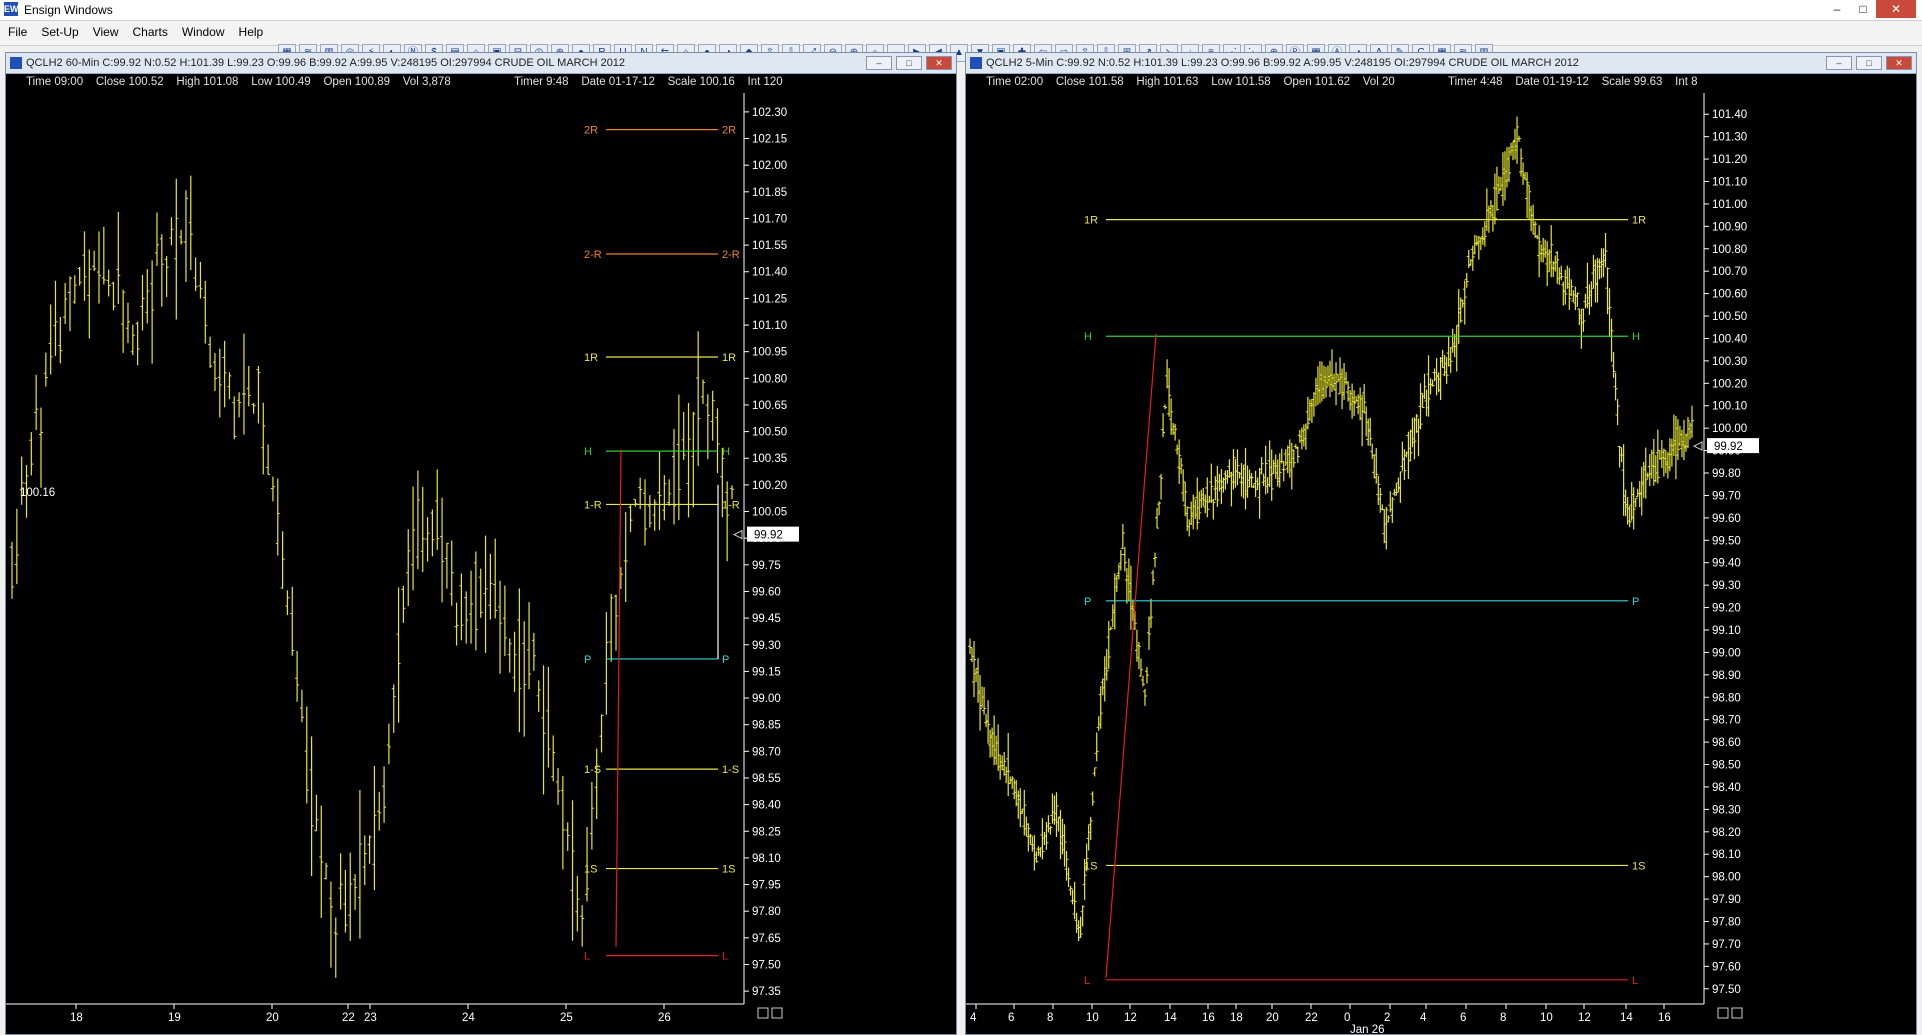 The width and height of the screenshot is (1922, 1035). What do you see at coordinates (1170, 1018) in the screenshot?
I see `x-tick-label: 14` at bounding box center [1170, 1018].